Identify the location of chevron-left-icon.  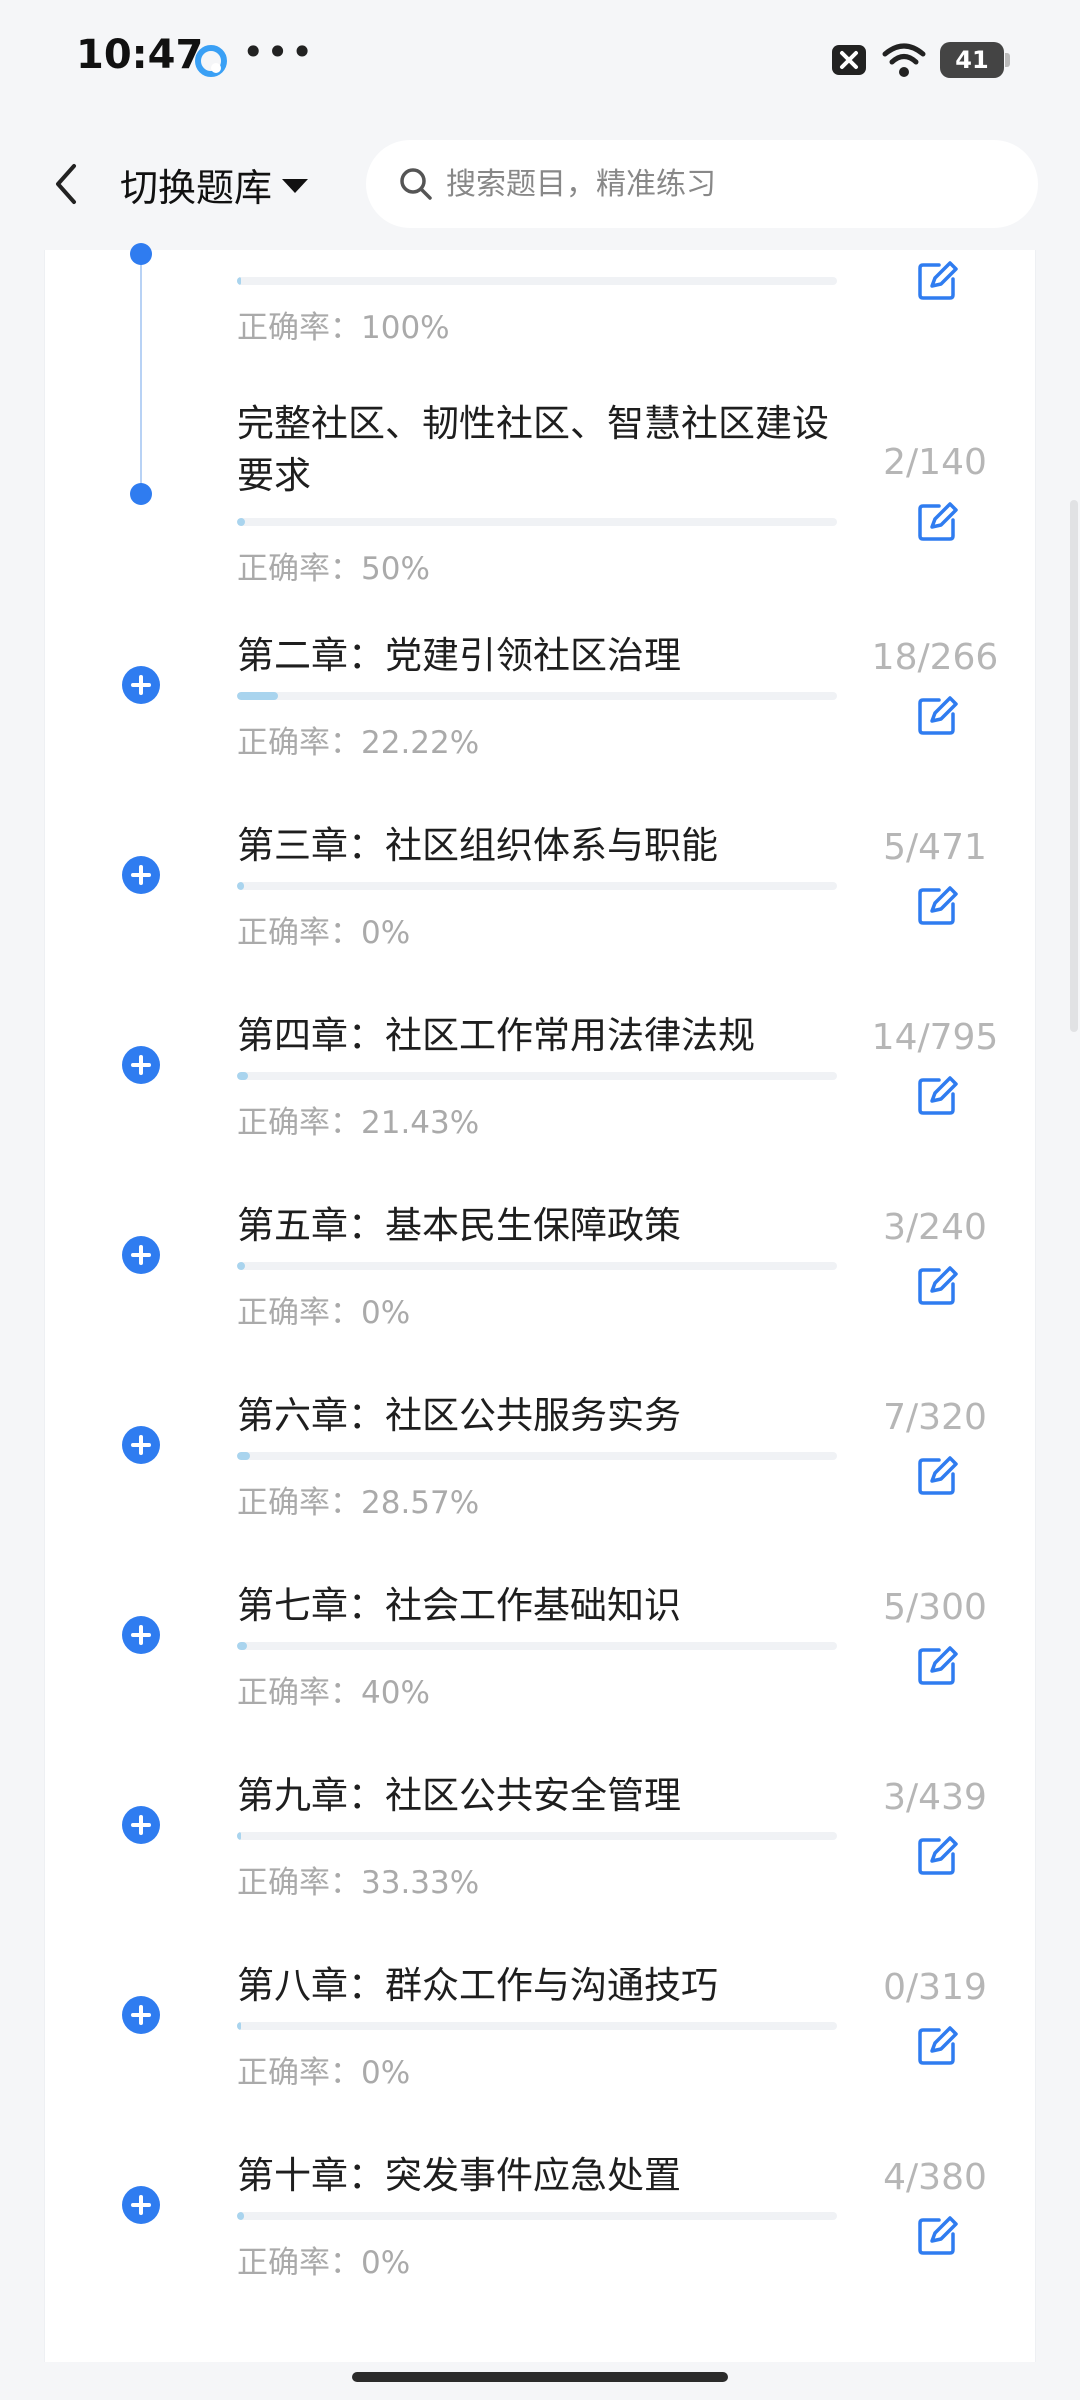
(68, 184).